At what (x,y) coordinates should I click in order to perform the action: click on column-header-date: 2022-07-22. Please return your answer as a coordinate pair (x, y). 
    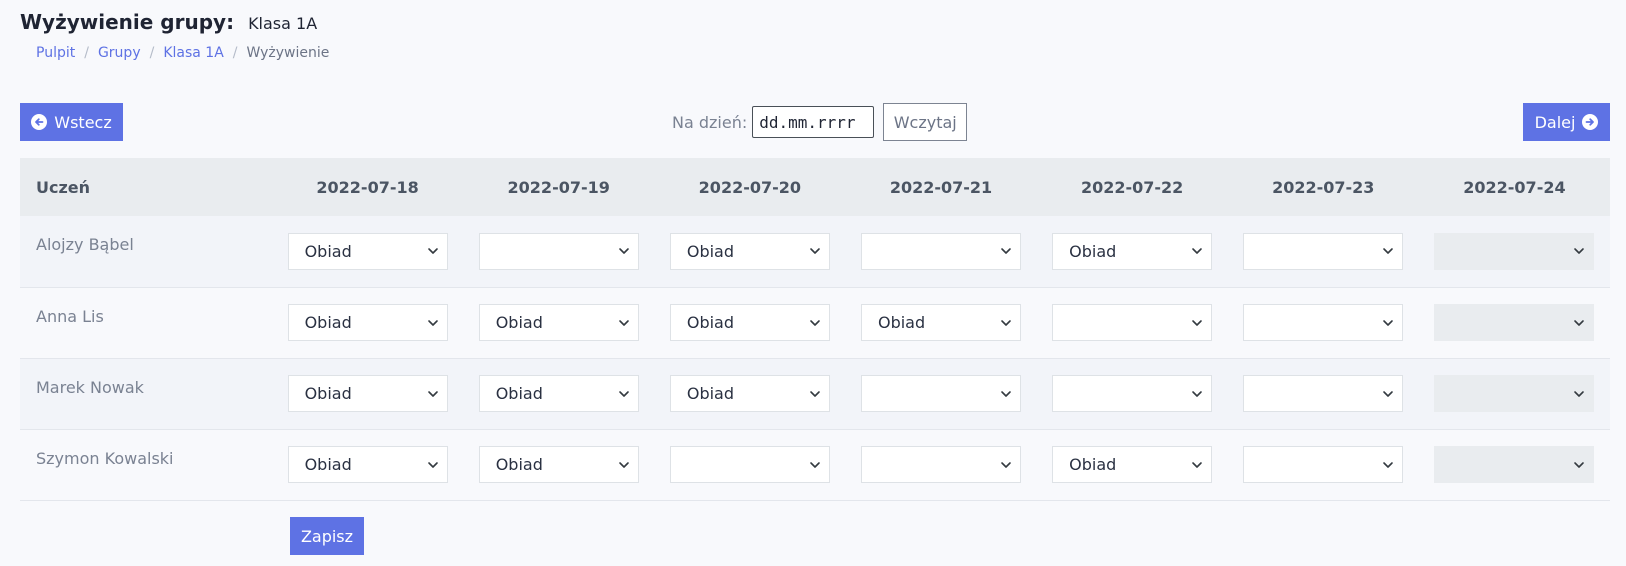
    Looking at the image, I should click on (1132, 187).